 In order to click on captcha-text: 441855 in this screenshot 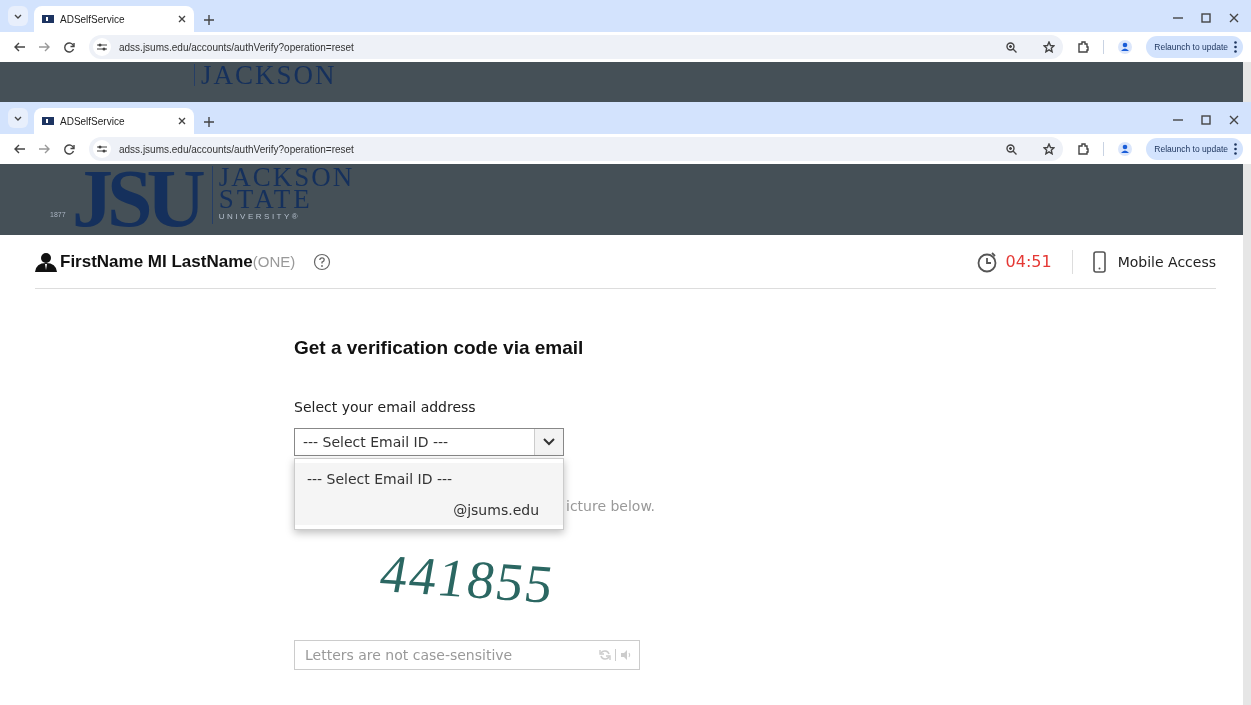, I will do `click(467, 579)`.